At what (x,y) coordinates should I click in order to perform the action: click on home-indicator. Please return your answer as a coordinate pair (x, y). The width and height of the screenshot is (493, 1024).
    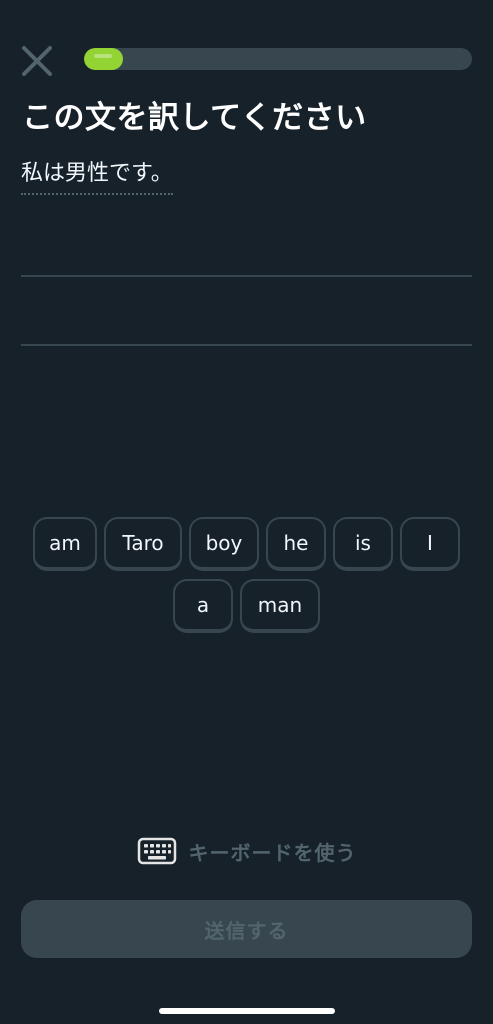
    Looking at the image, I should click on (247, 1011).